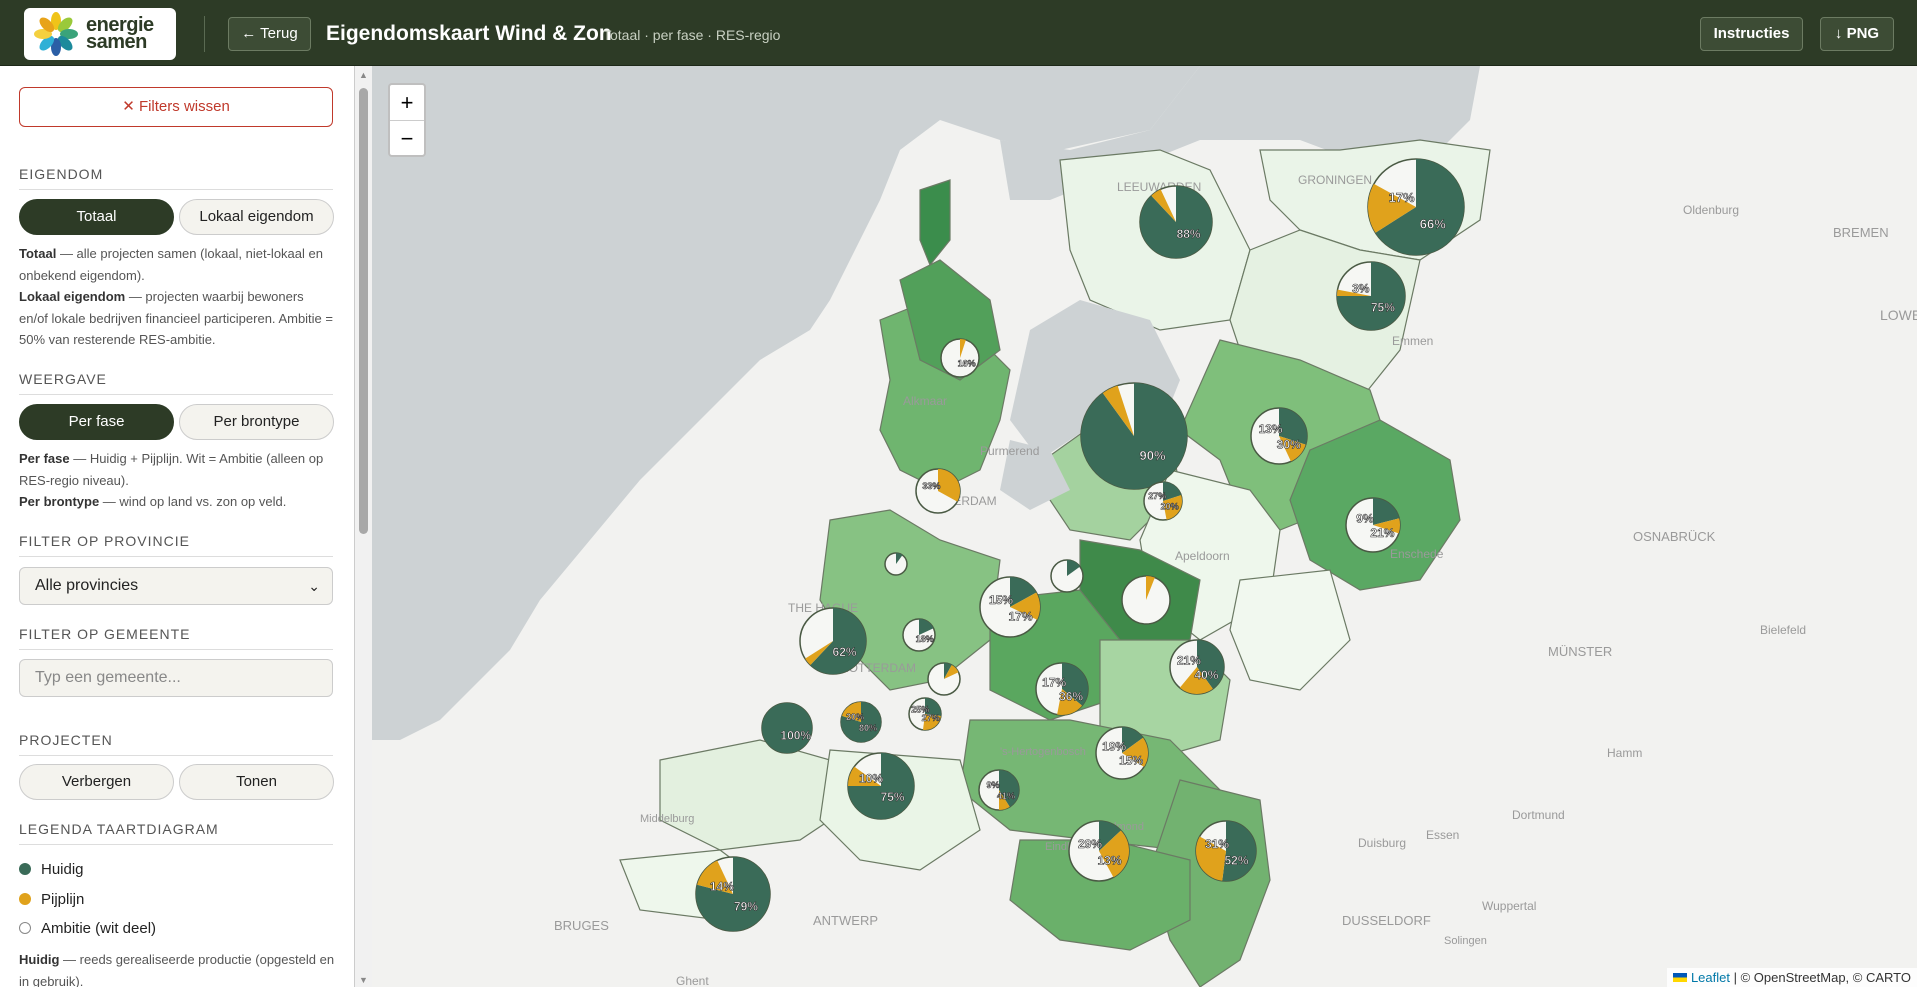  What do you see at coordinates (1206, 675) in the screenshot?
I see `pie-label-huidig: 40%` at bounding box center [1206, 675].